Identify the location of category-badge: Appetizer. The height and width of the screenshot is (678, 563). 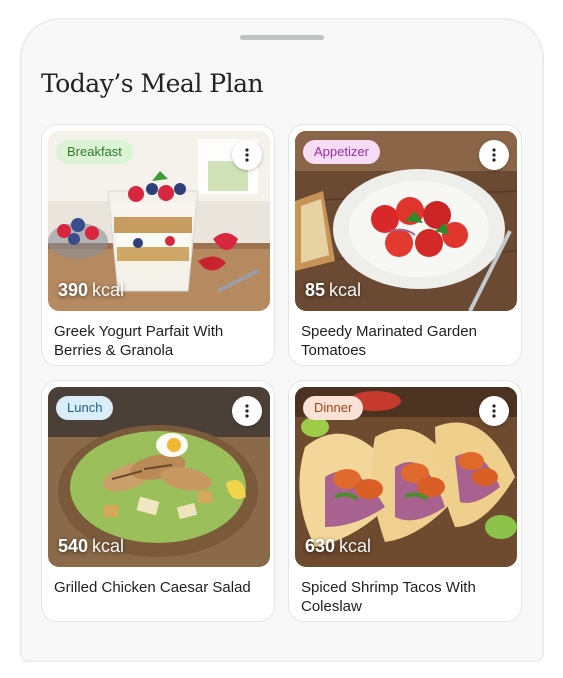
(341, 152).